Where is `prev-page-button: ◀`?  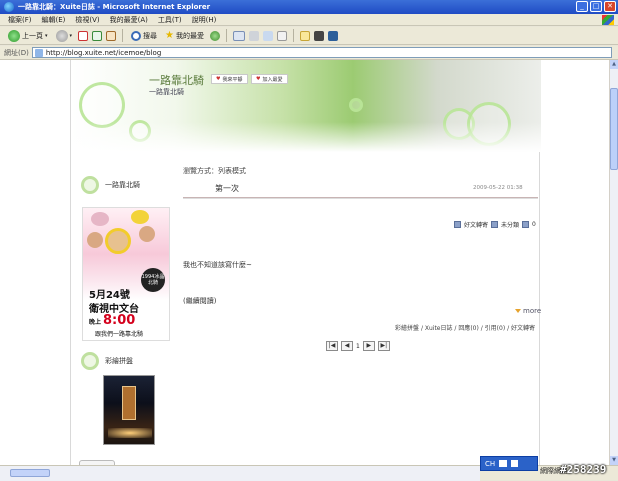 prev-page-button: ◀ is located at coordinates (347, 346).